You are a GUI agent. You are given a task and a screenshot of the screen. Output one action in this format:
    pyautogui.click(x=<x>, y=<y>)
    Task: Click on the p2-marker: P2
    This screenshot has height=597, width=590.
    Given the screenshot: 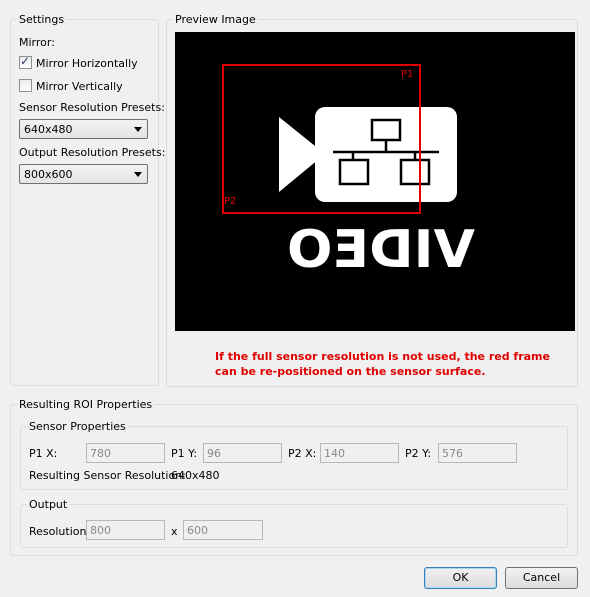 What is the action you would take?
    pyautogui.click(x=230, y=201)
    